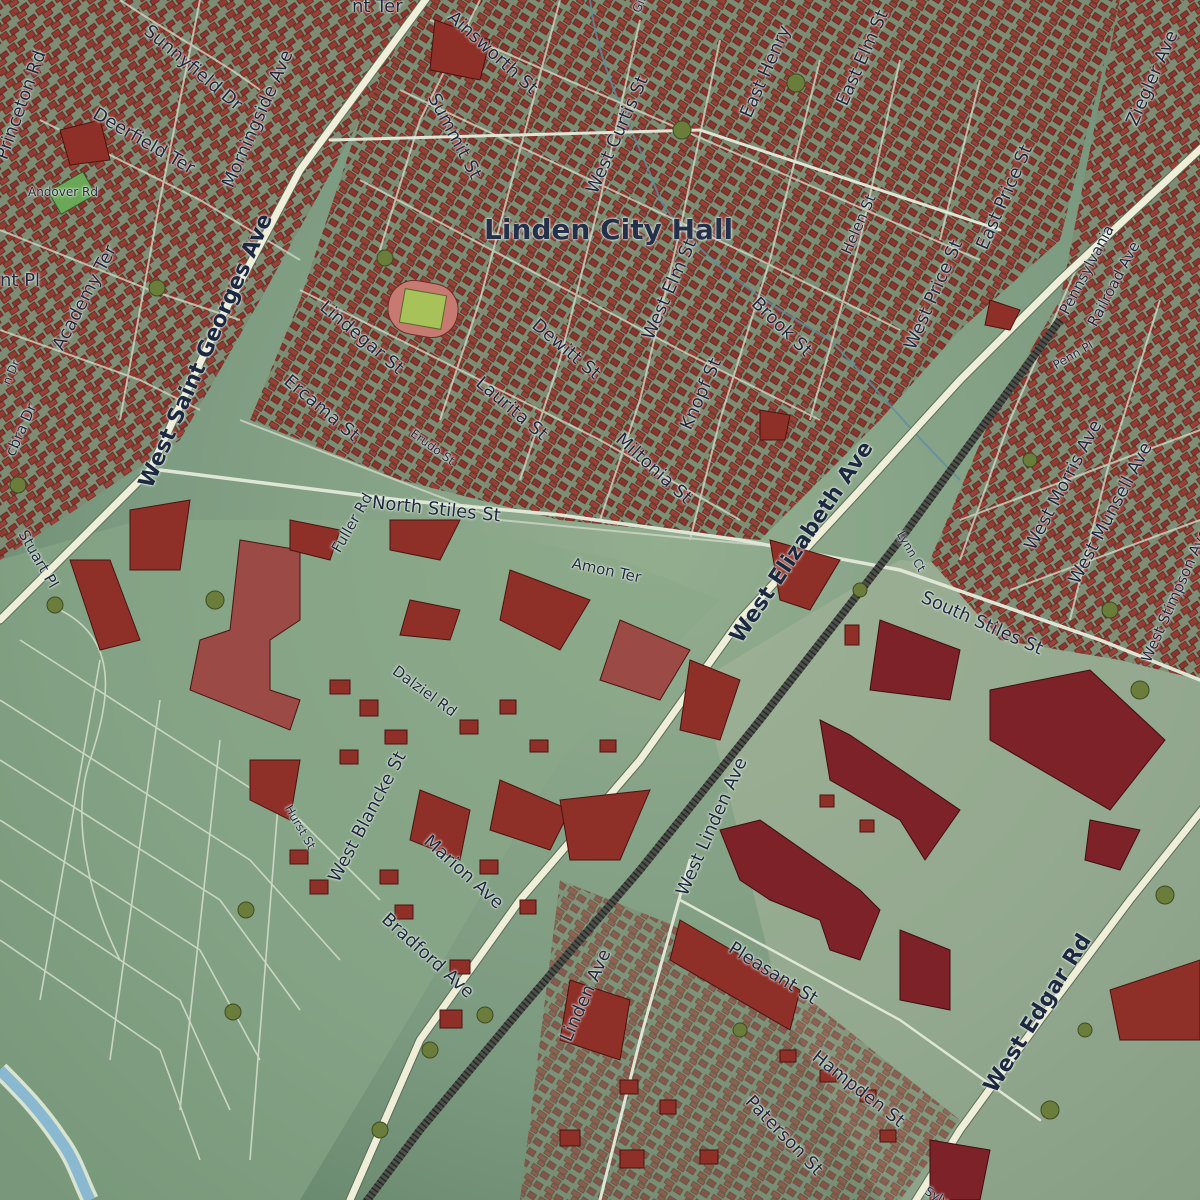 This screenshot has height=1200, width=1200. What do you see at coordinates (63, 192) in the screenshot?
I see `street-label-andover: Andover Rd` at bounding box center [63, 192].